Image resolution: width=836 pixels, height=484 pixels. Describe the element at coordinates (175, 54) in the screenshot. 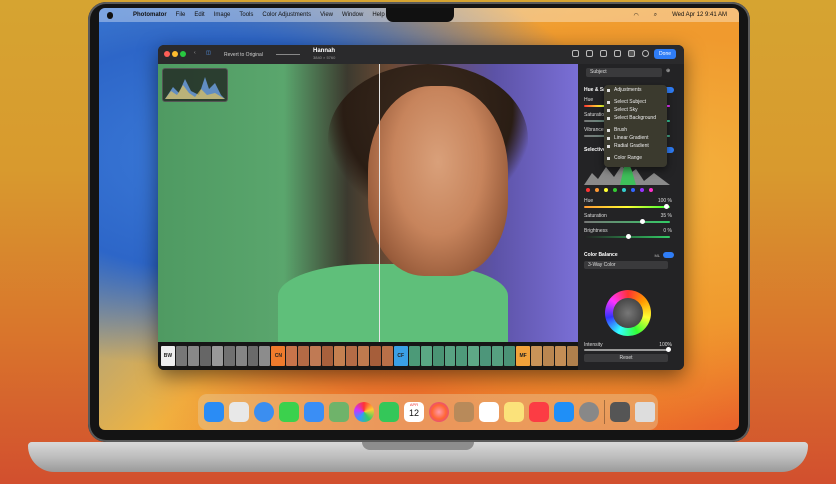

I see `minimize-button` at that location.